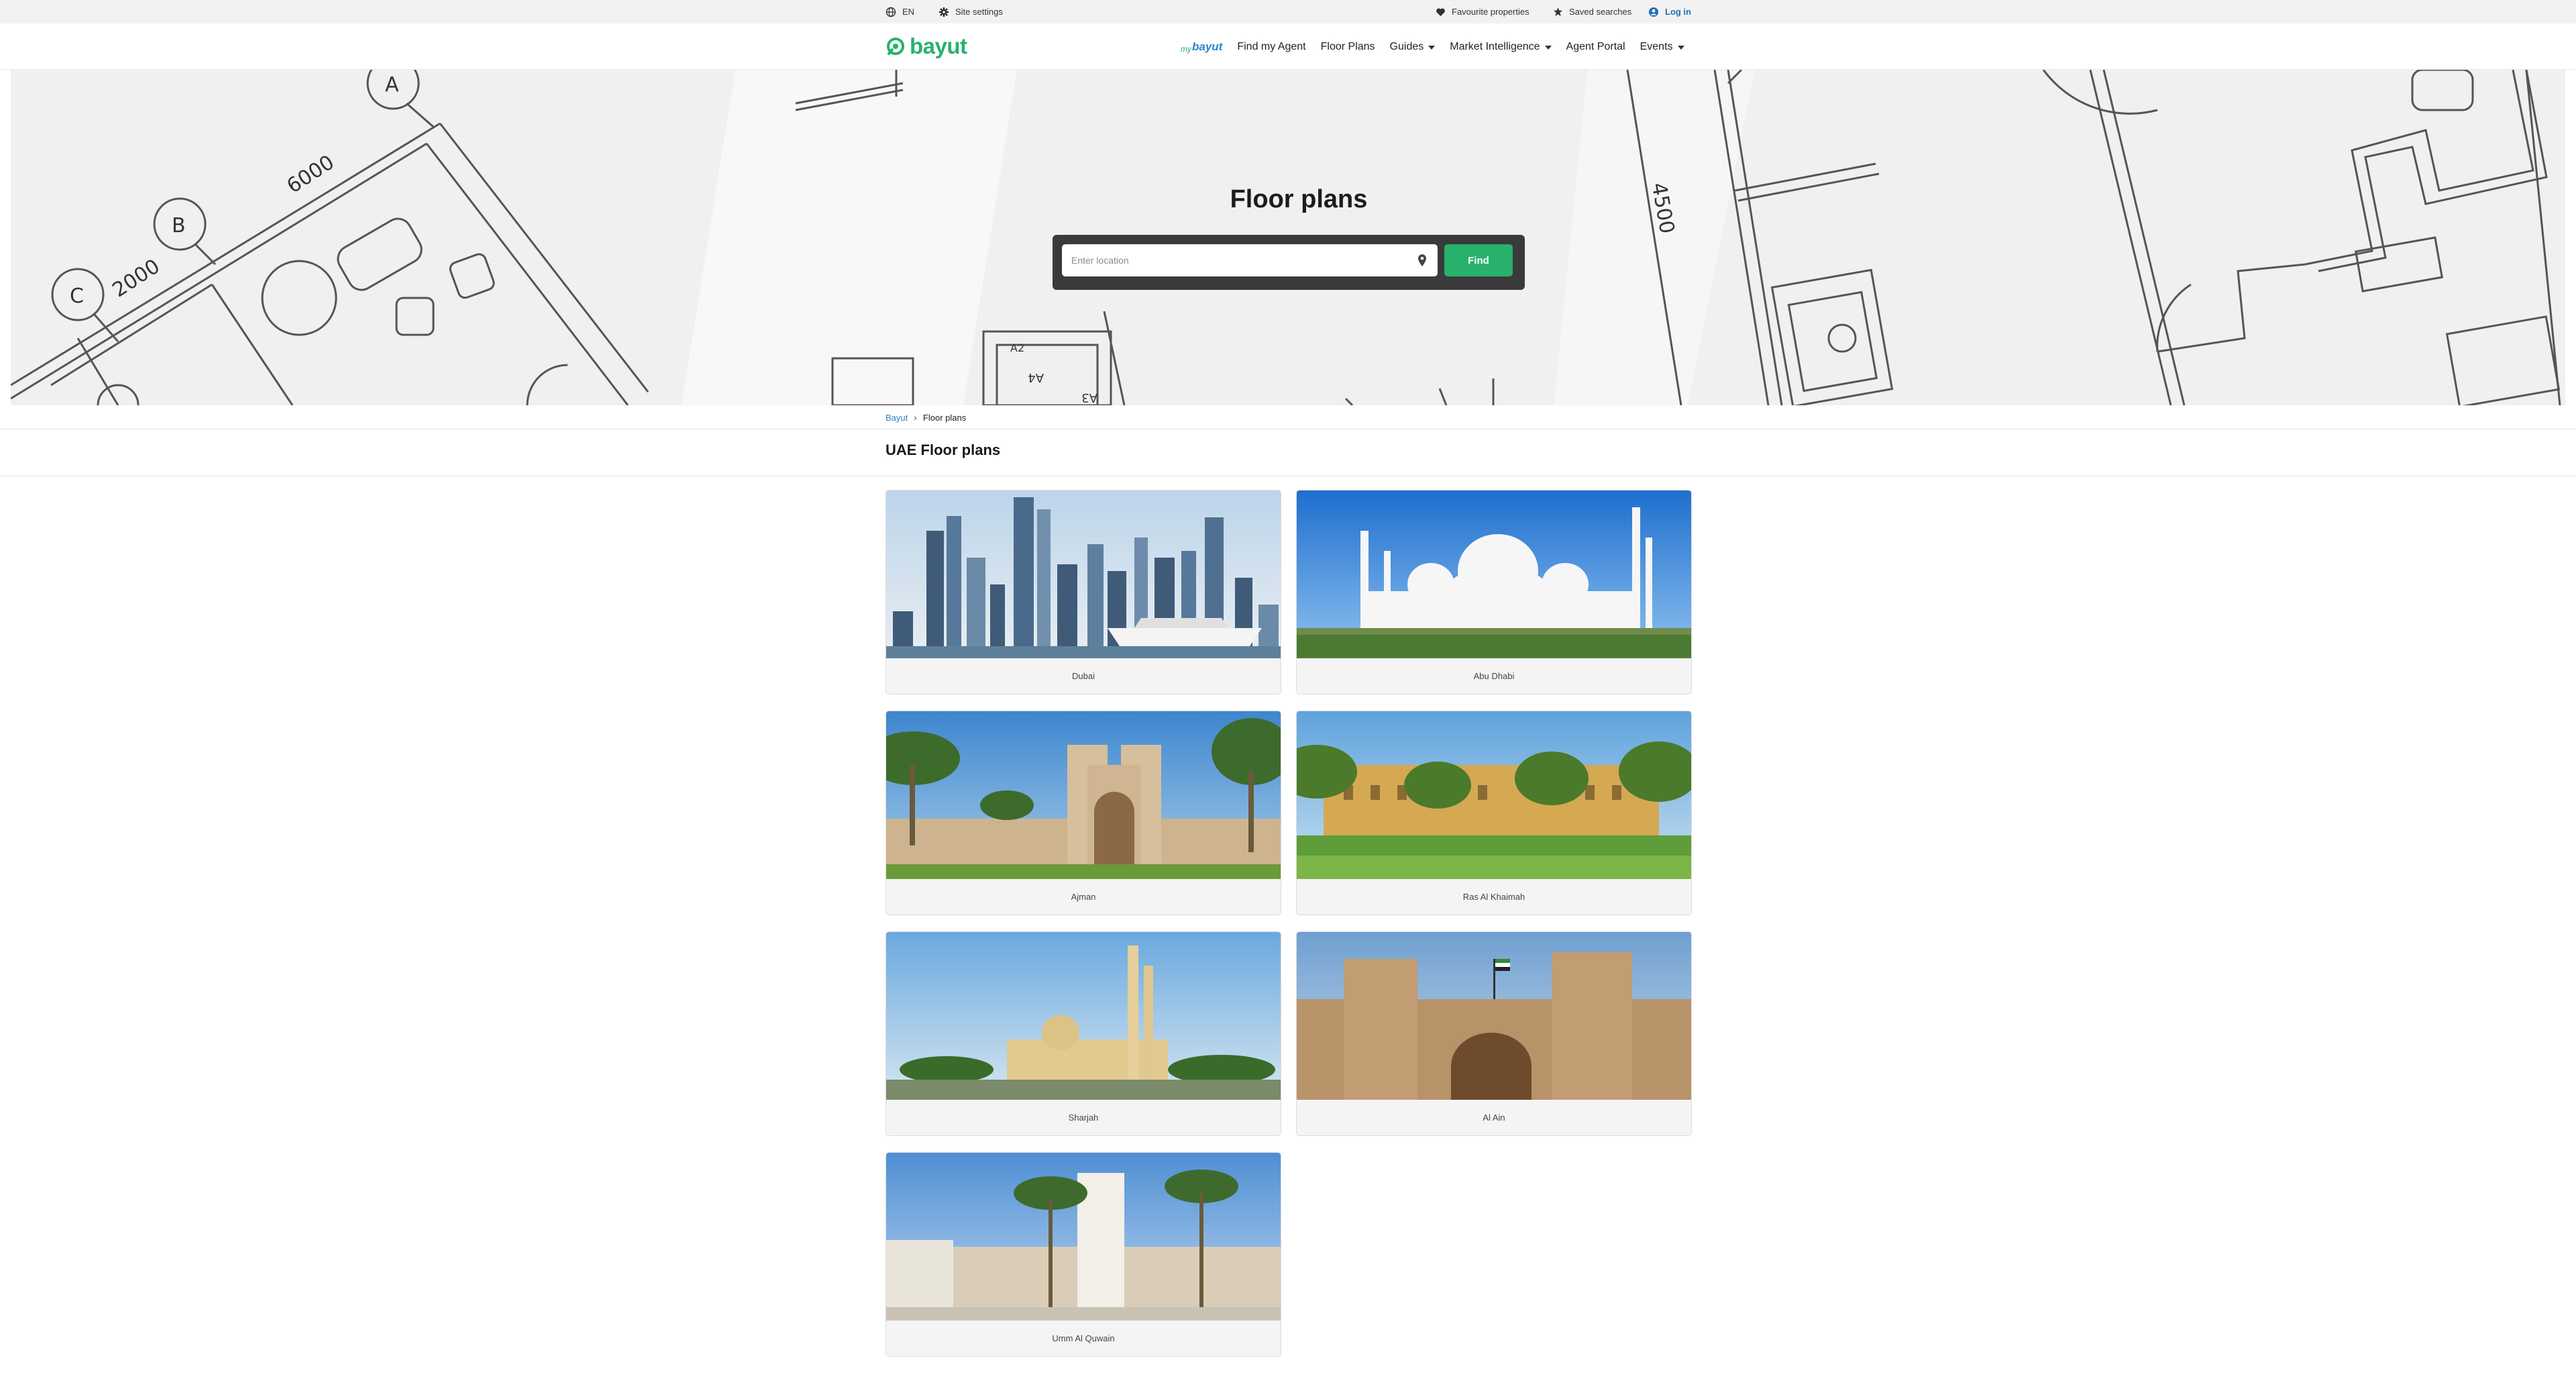  Describe the element at coordinates (1494, 1117) in the screenshot. I see `city-name: Al Ain` at that location.